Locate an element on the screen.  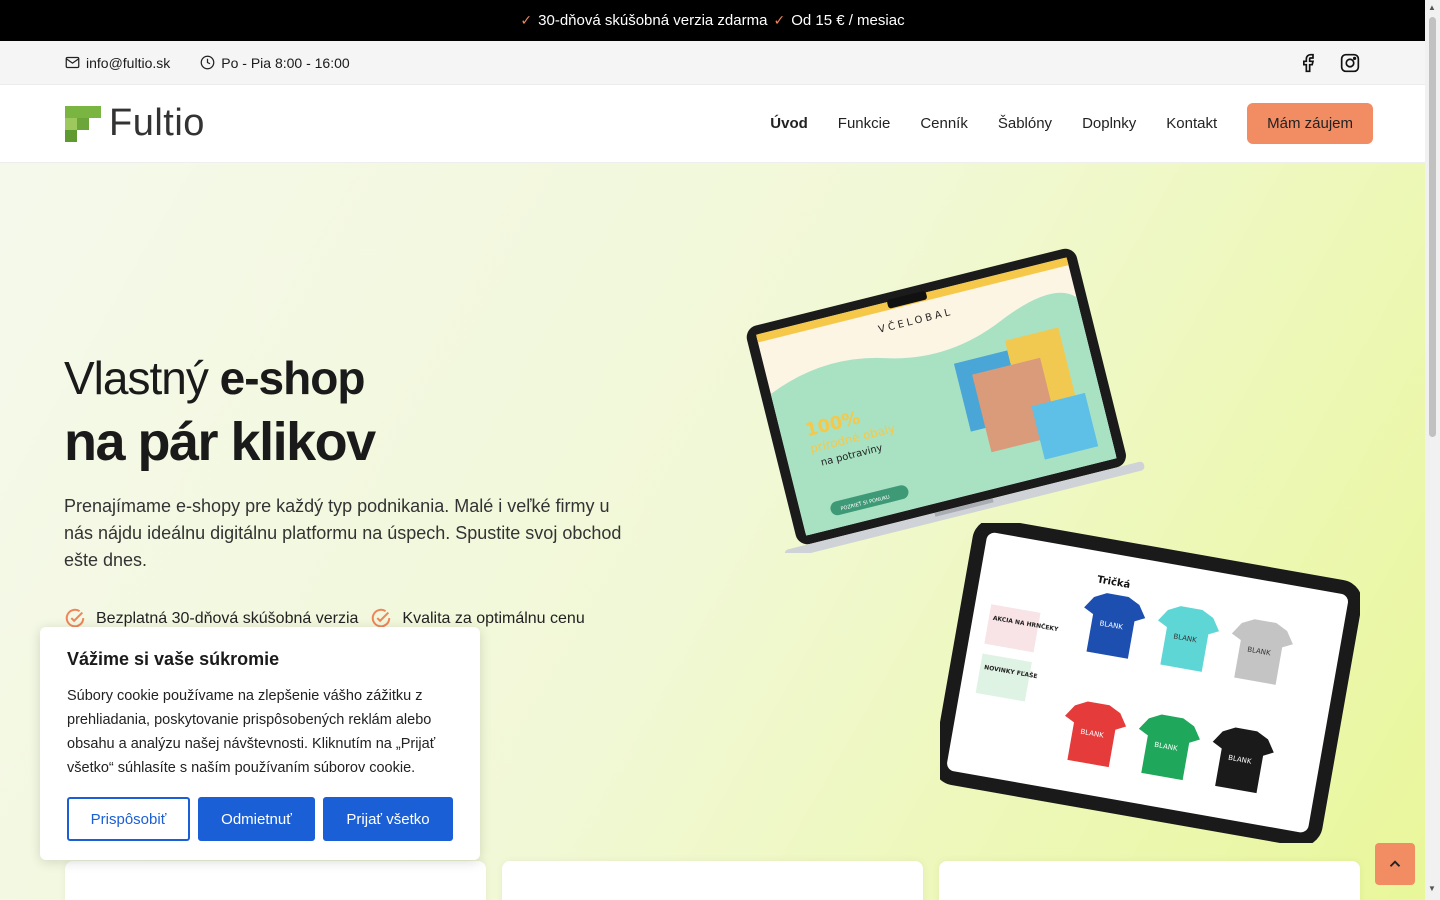
logo: Fultio is located at coordinates (135, 123).